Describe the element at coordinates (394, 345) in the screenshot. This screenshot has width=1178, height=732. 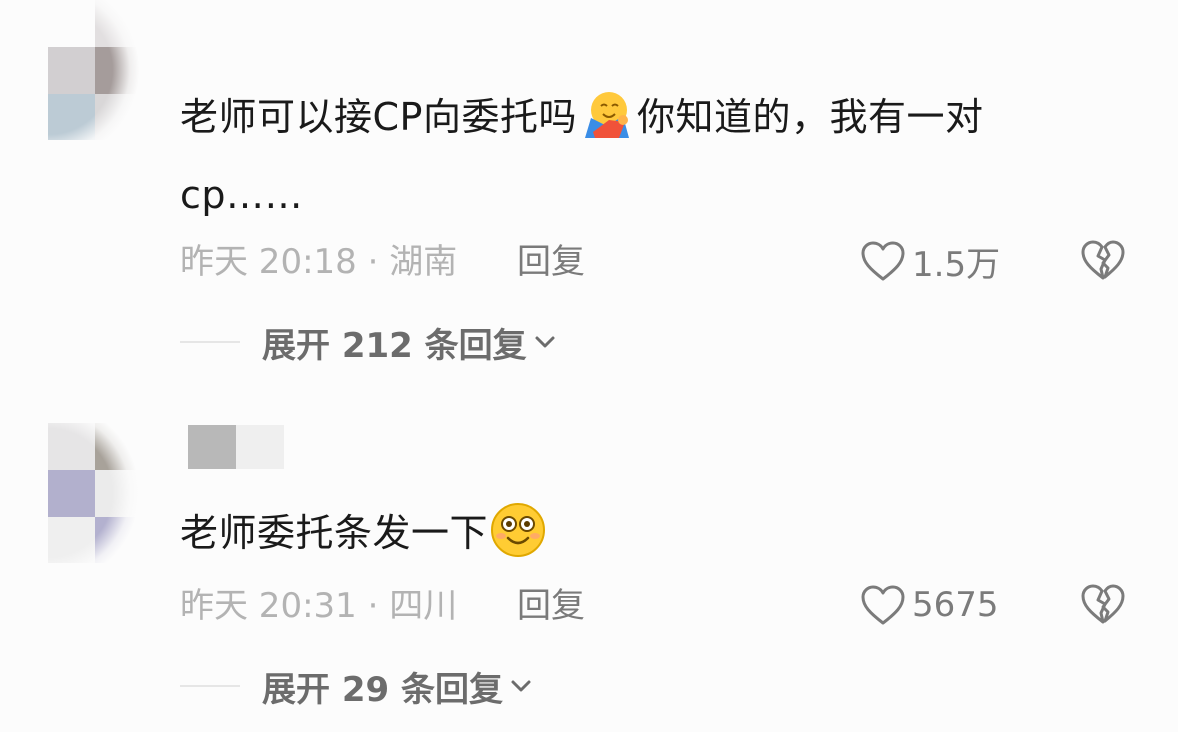
I see `expand-replies-label: 展开 212 条回复` at that location.